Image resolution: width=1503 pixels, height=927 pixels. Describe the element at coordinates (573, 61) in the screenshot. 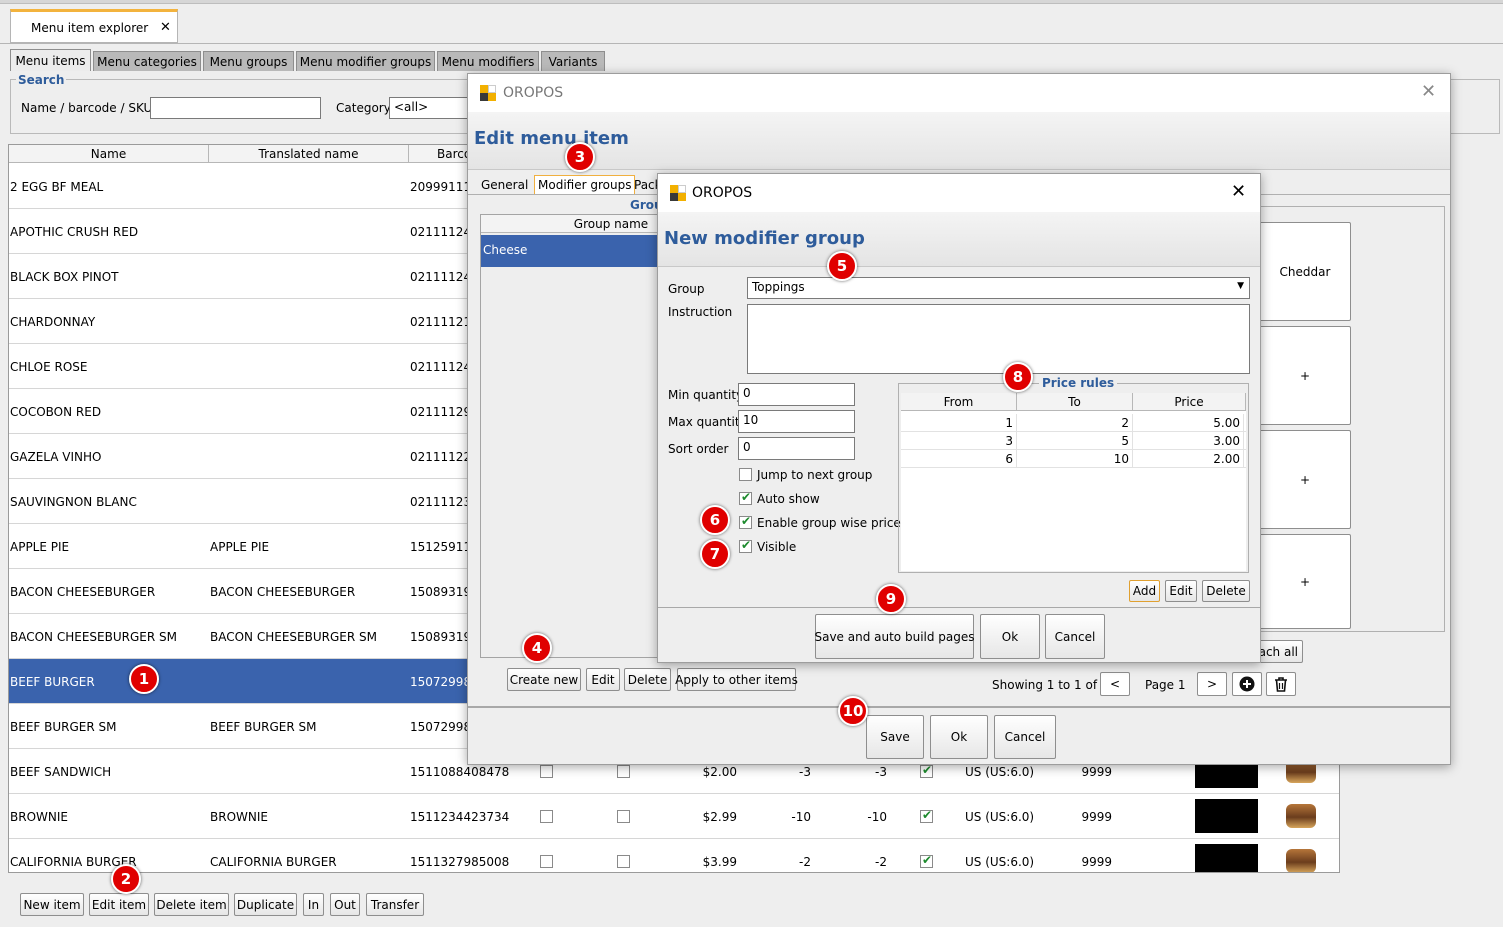

I see `subtab-variants: Variants` at that location.